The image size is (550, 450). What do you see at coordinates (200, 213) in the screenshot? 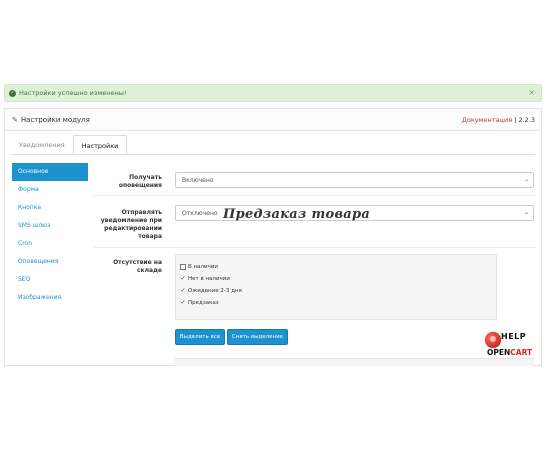
I see `send-on-edit-select-value: Отключено` at bounding box center [200, 213].